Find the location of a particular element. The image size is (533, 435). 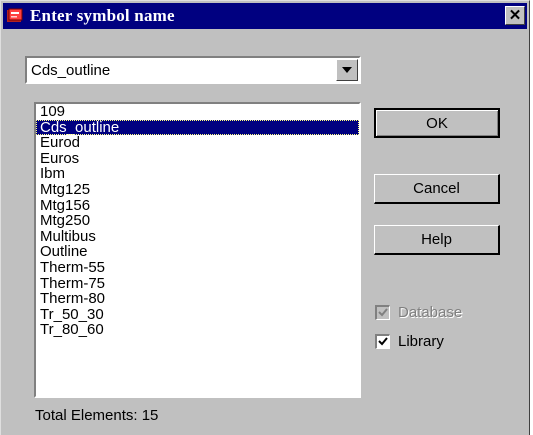

cancel-button: Cancel is located at coordinates (437, 189).